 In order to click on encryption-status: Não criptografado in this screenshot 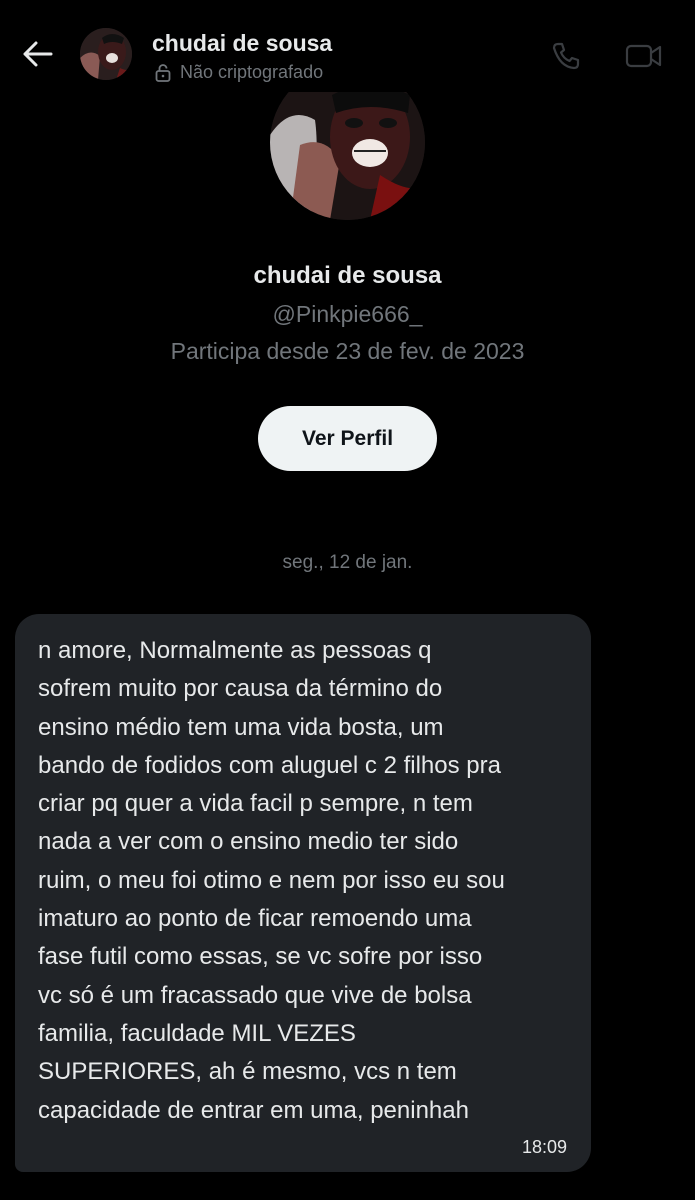, I will do `click(238, 72)`.